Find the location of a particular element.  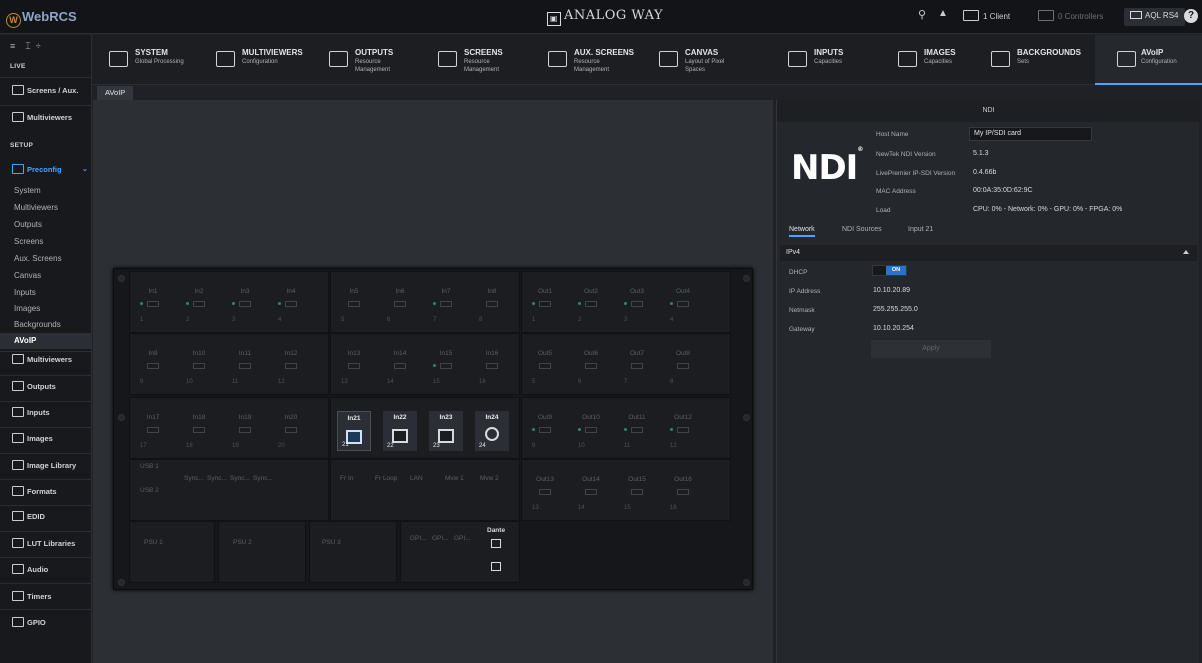

port-in7: In7 7 is located at coordinates (446, 305).